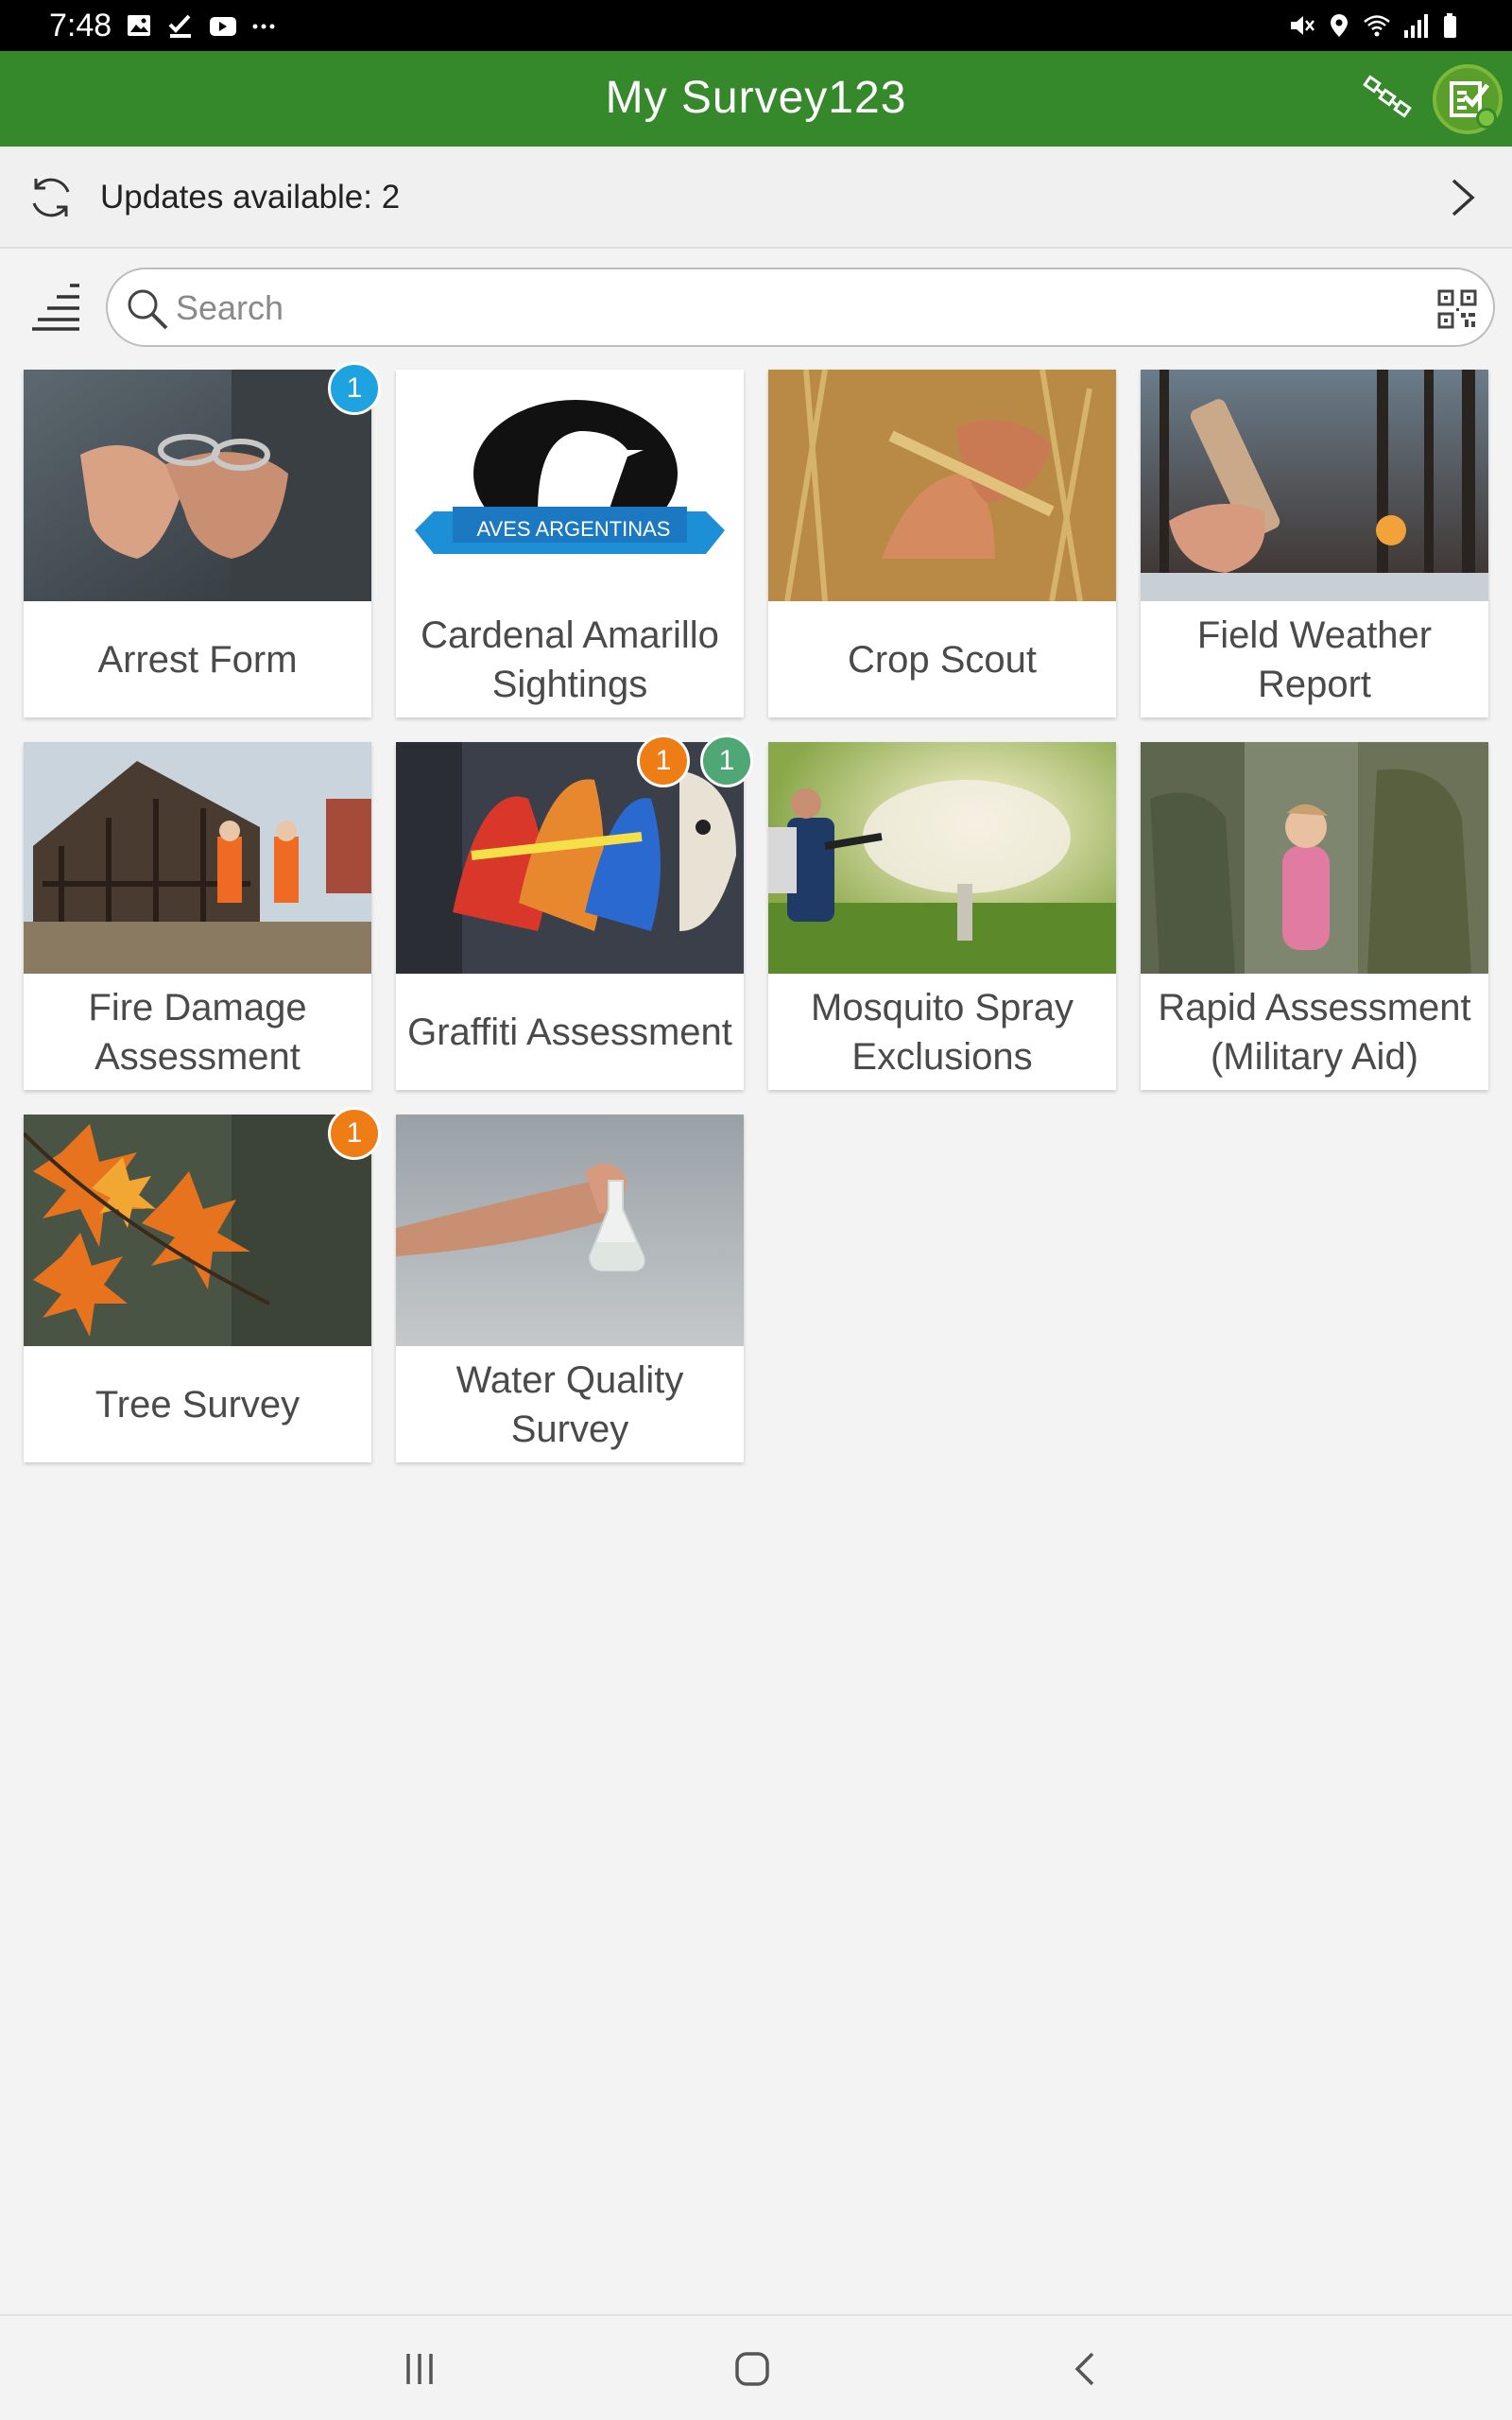 This screenshot has width=1512, height=2420. Describe the element at coordinates (570, 486) in the screenshot. I see `survey-thumbnail: AVES ARGENTINAS` at that location.